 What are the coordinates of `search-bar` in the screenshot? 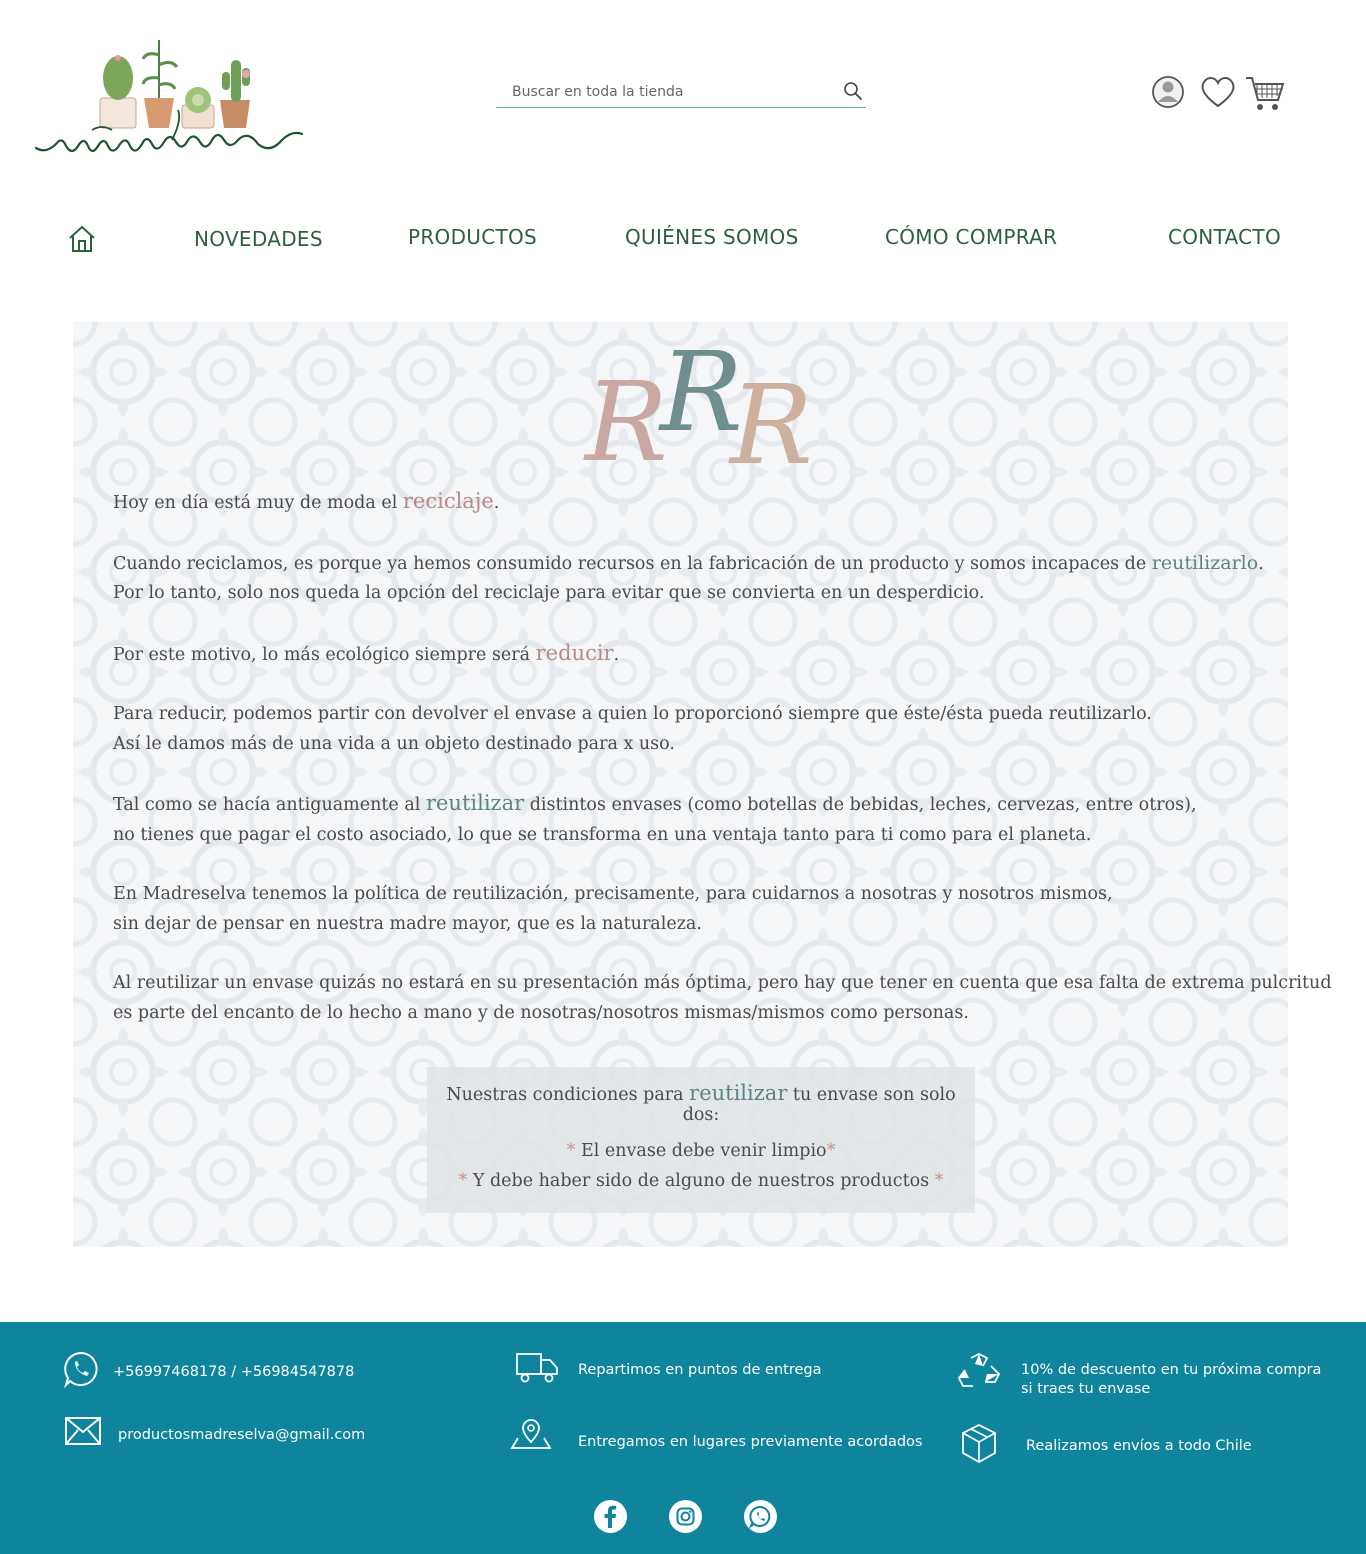 It's located at (681, 91).